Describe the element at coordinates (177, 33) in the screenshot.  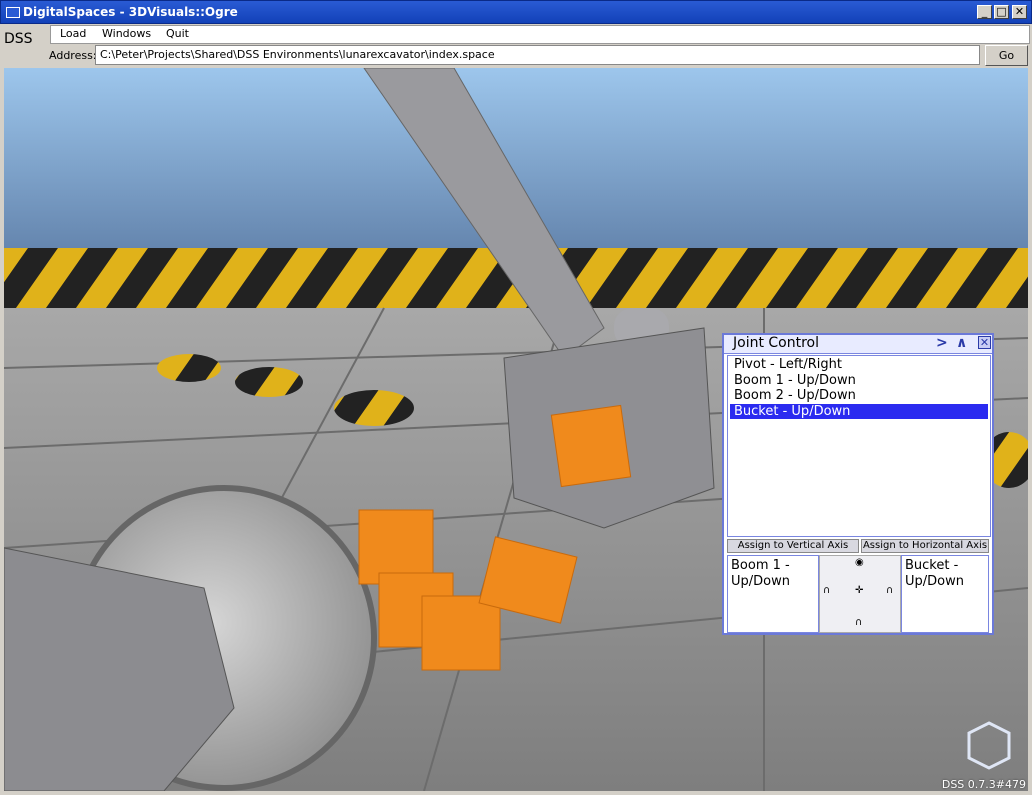
I see `menu-quit: Quit` at that location.